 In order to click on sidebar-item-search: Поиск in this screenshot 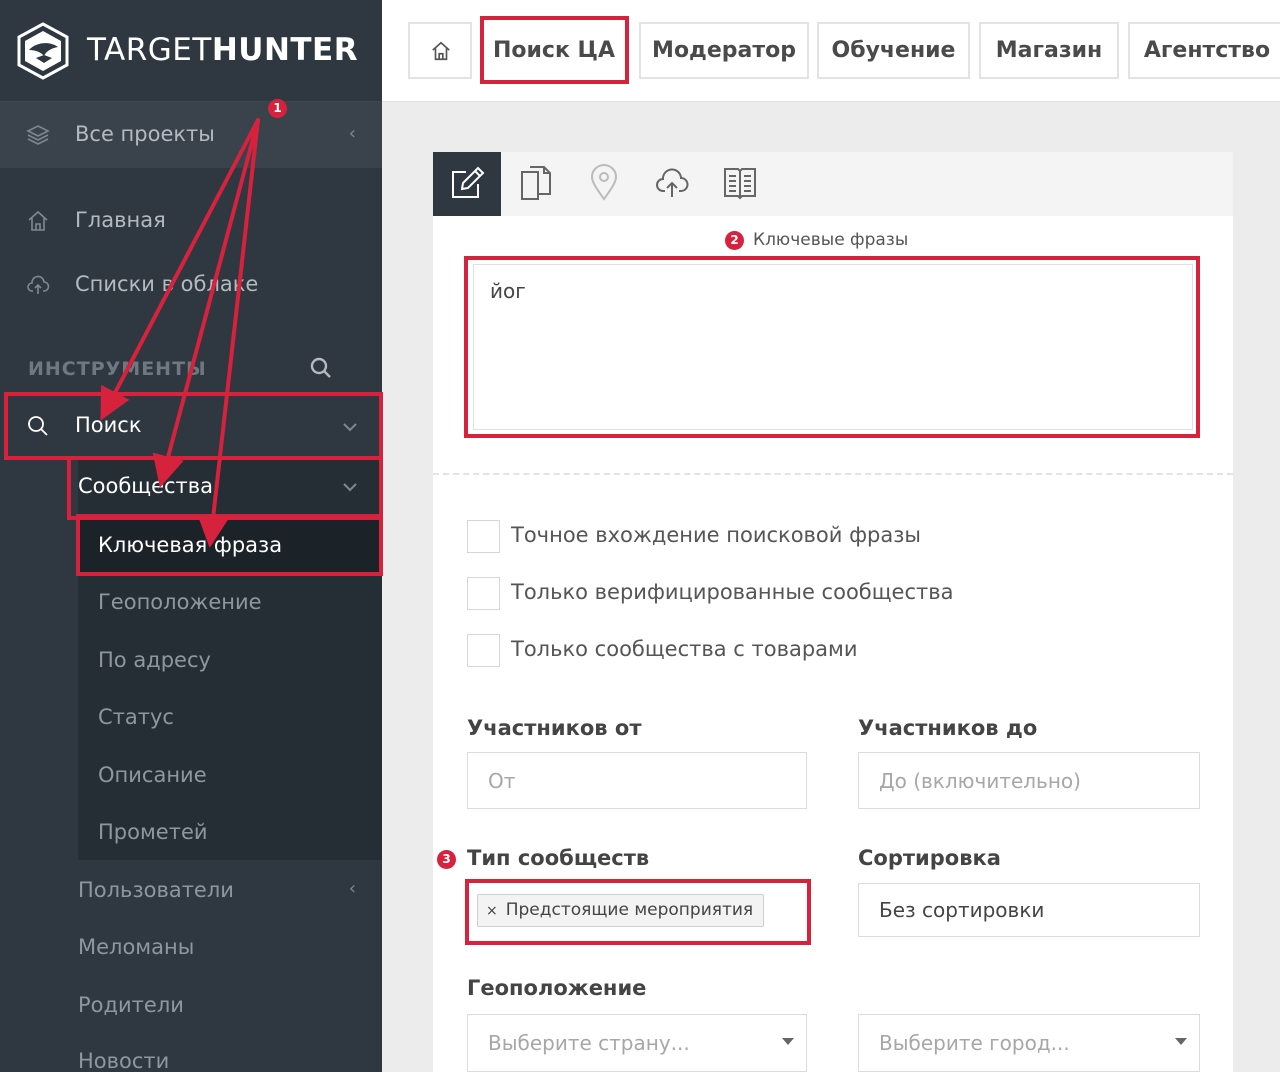, I will do `click(191, 427)`.